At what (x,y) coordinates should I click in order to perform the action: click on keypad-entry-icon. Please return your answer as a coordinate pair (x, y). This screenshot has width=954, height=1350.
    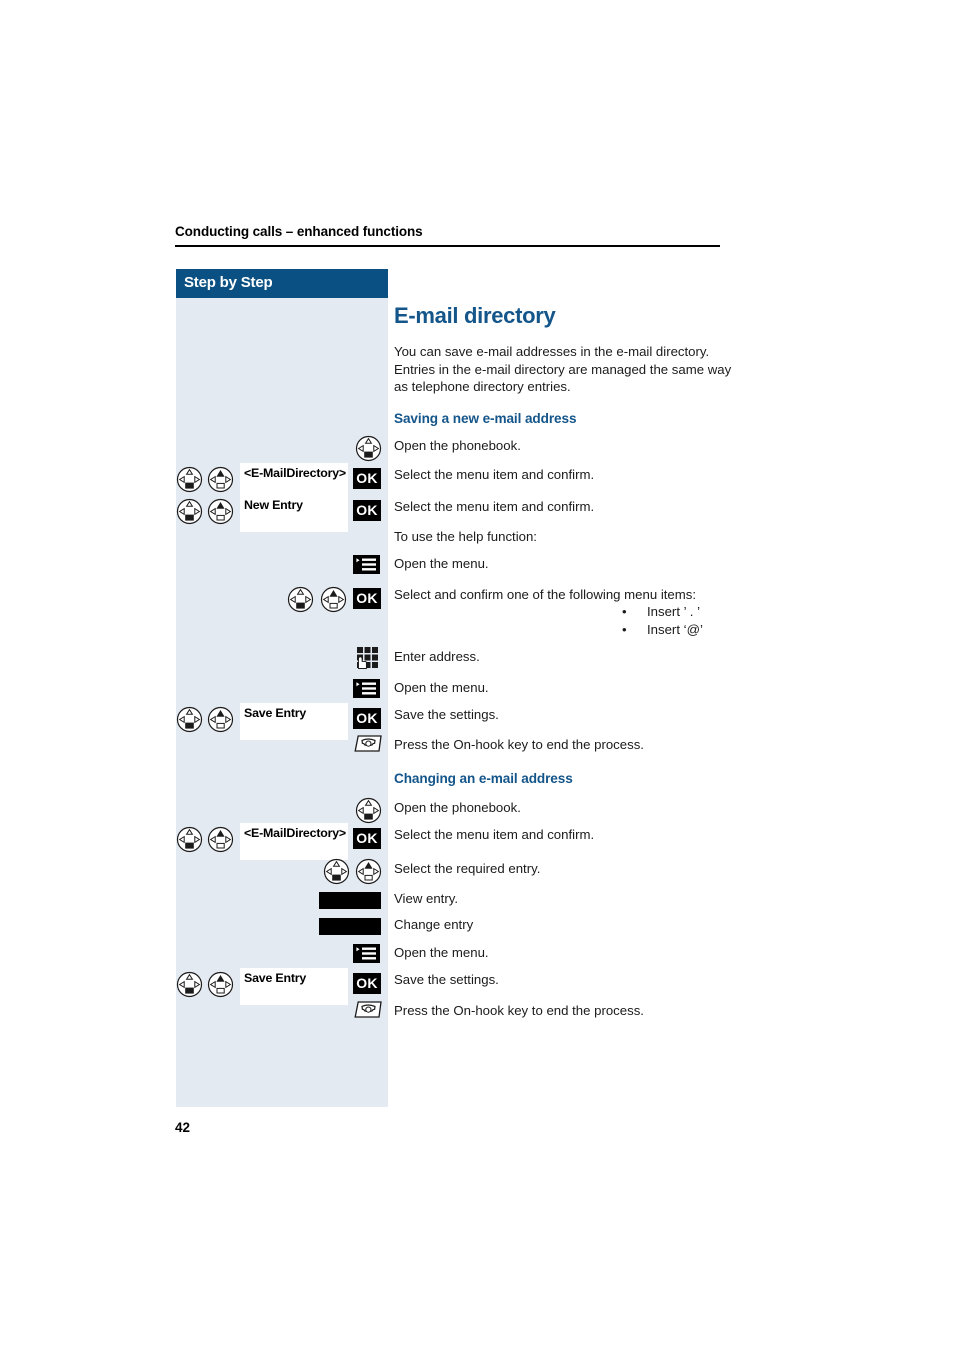
    Looking at the image, I should click on (367, 657).